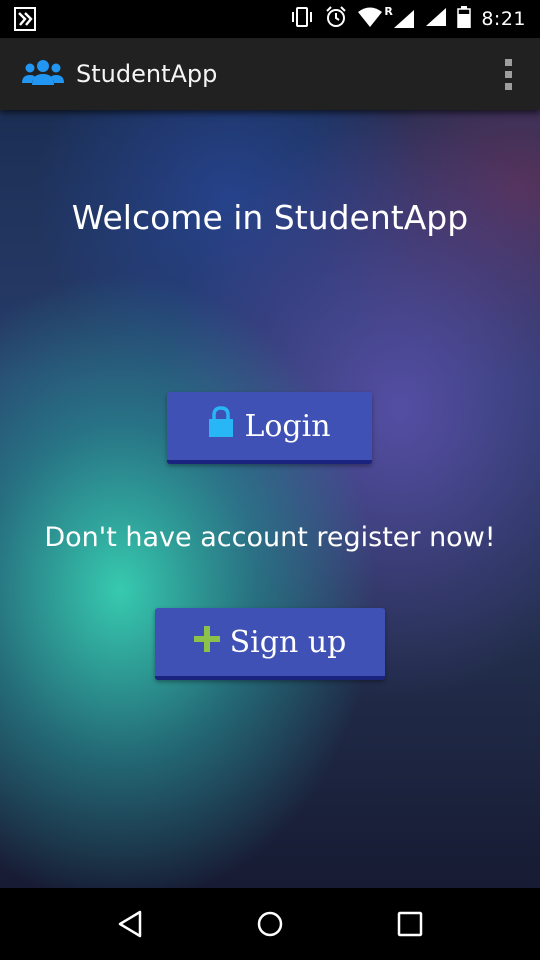  I want to click on back-icon, so click(130, 924).